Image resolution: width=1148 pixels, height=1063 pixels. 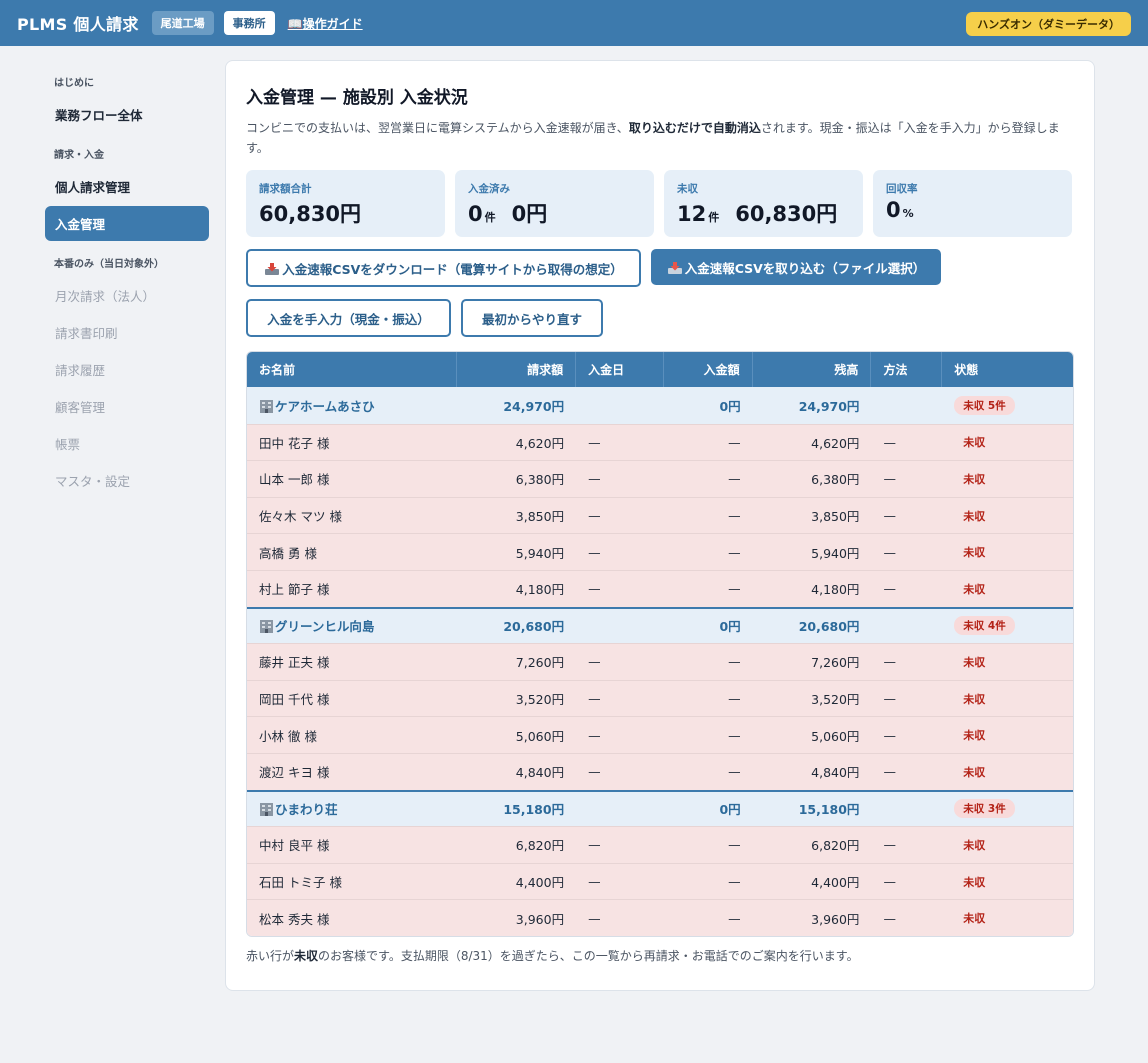 I want to click on facility-paid-date, so click(x=620, y=808).